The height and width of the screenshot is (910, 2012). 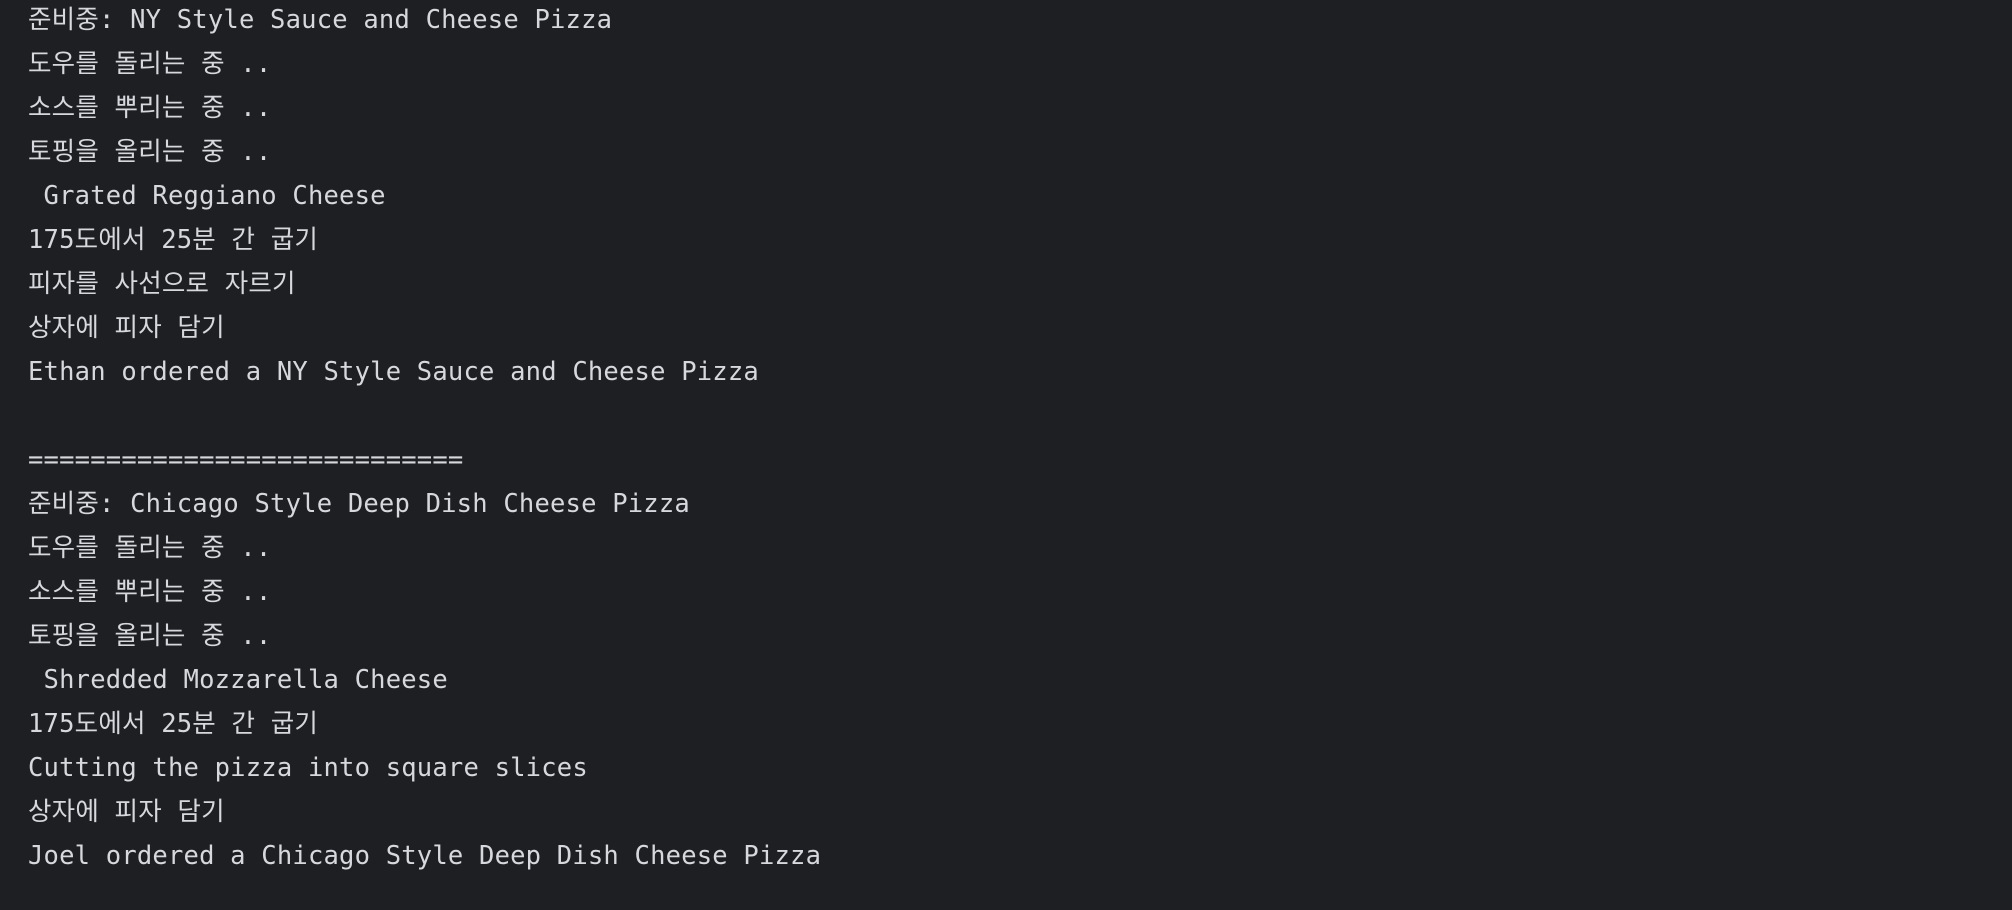 What do you see at coordinates (238, 680) in the screenshot?
I see `console-line: Shredded Mozzarella Cheese` at bounding box center [238, 680].